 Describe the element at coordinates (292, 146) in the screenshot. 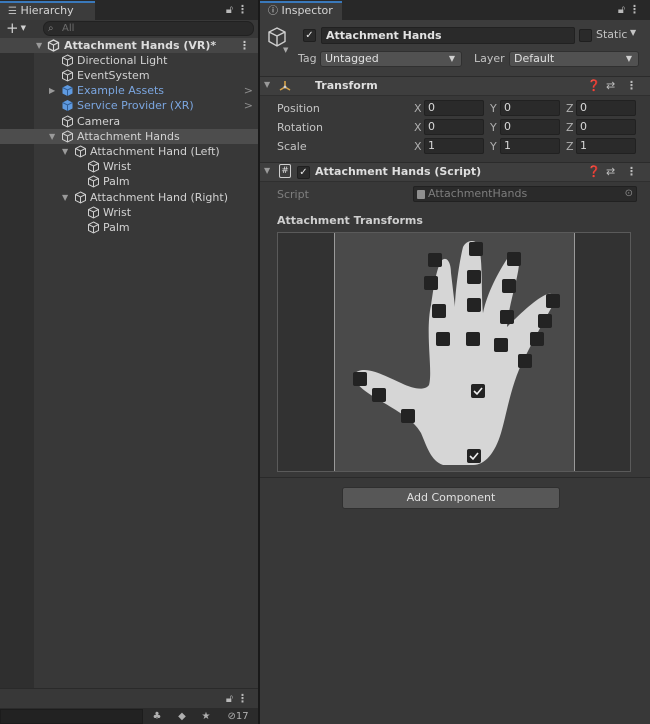

I see `scale-label: Scale` at that location.